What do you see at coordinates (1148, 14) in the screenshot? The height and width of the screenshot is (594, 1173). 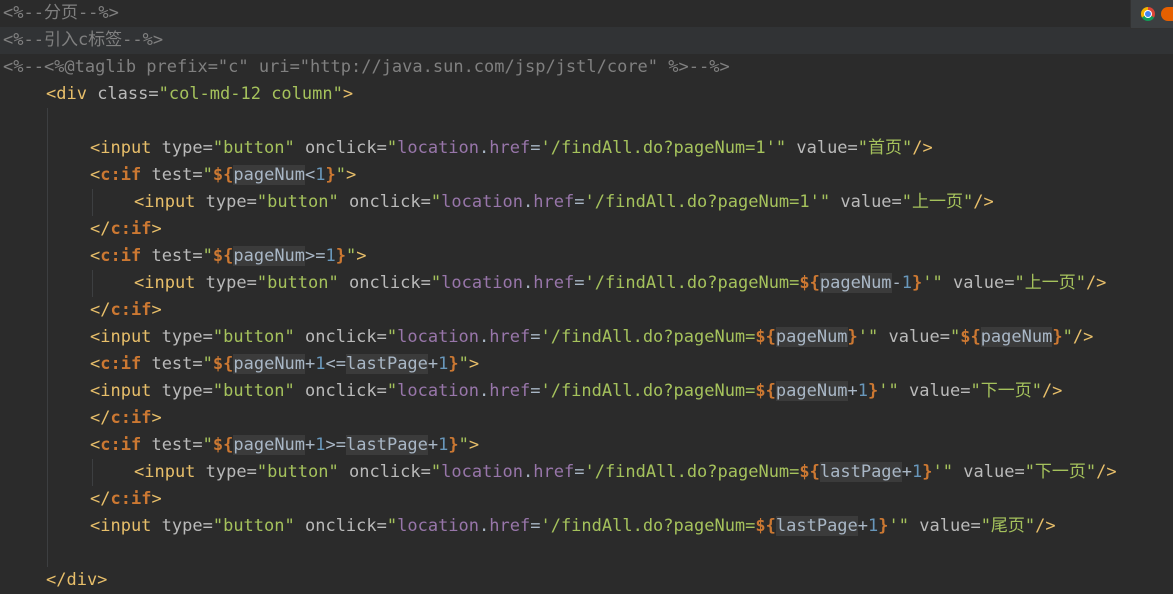 I see `chrome-icon` at bounding box center [1148, 14].